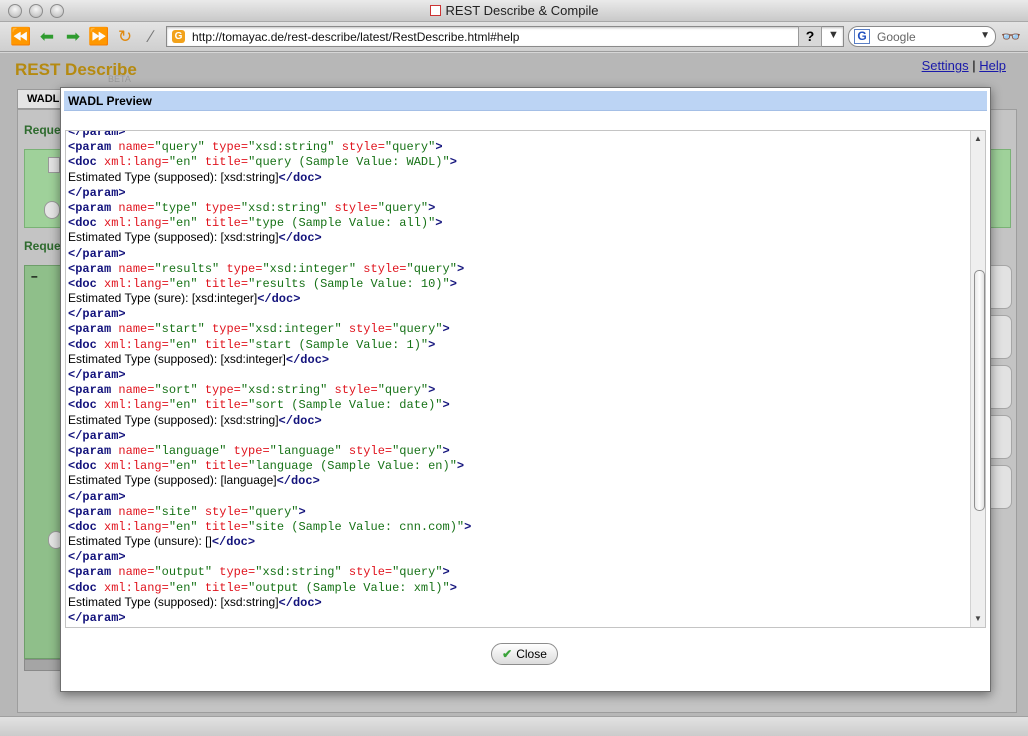  I want to click on code-token-attr: type=, so click(237, 572).